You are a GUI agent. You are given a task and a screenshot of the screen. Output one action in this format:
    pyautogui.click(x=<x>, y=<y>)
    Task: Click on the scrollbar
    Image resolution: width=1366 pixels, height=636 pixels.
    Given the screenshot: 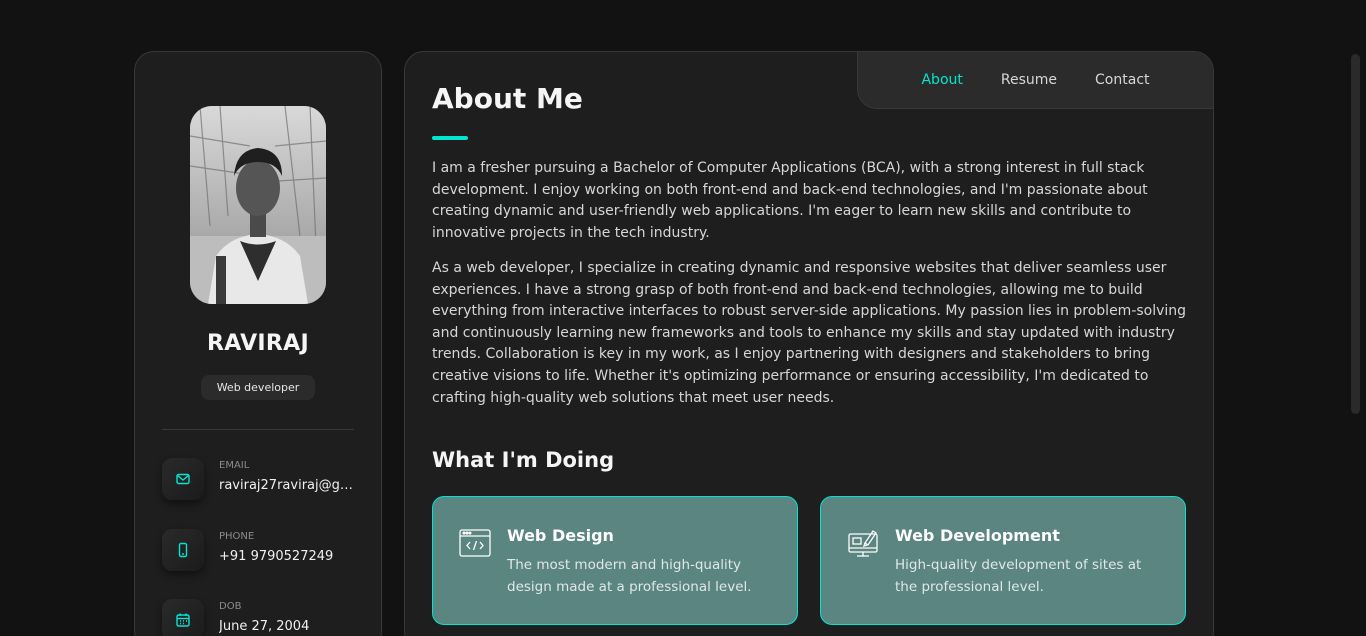 What is the action you would take?
    pyautogui.click(x=1355, y=234)
    